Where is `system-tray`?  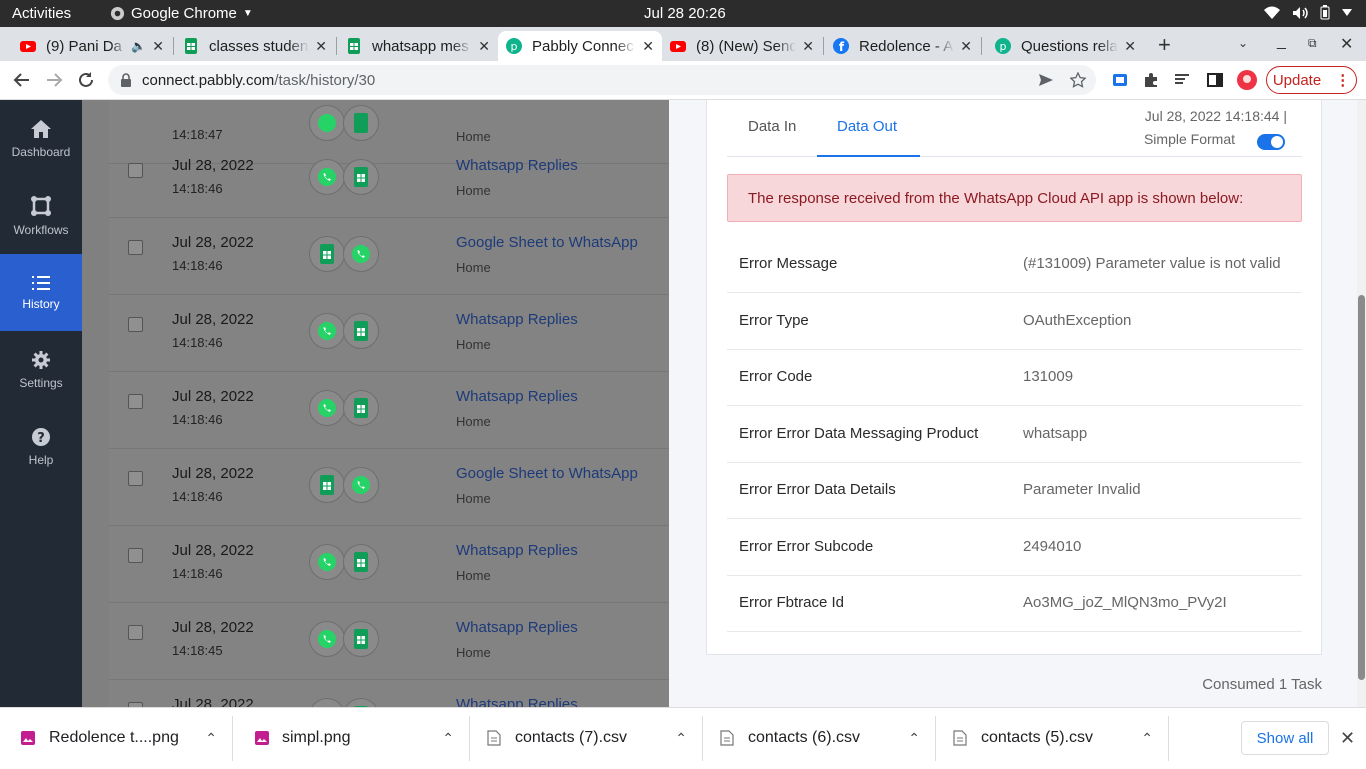 system-tray is located at coordinates (1308, 12).